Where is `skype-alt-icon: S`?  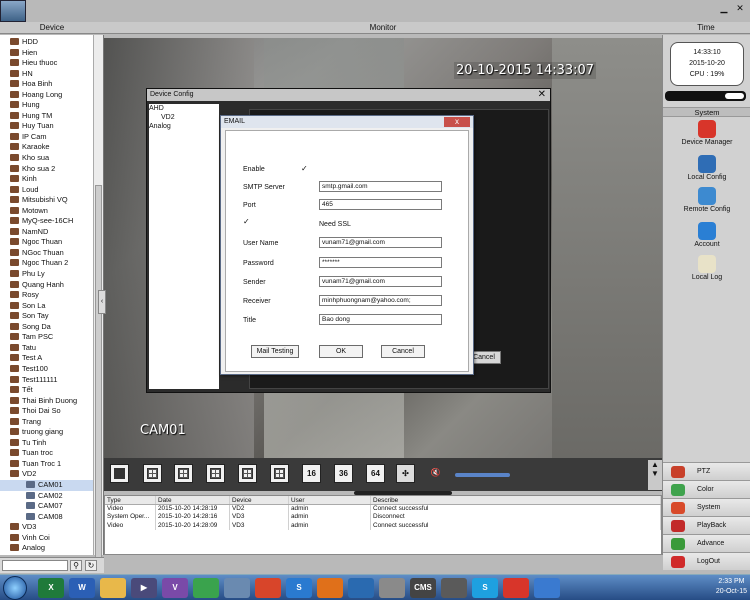
skype-alt-icon: S is located at coordinates (299, 588).